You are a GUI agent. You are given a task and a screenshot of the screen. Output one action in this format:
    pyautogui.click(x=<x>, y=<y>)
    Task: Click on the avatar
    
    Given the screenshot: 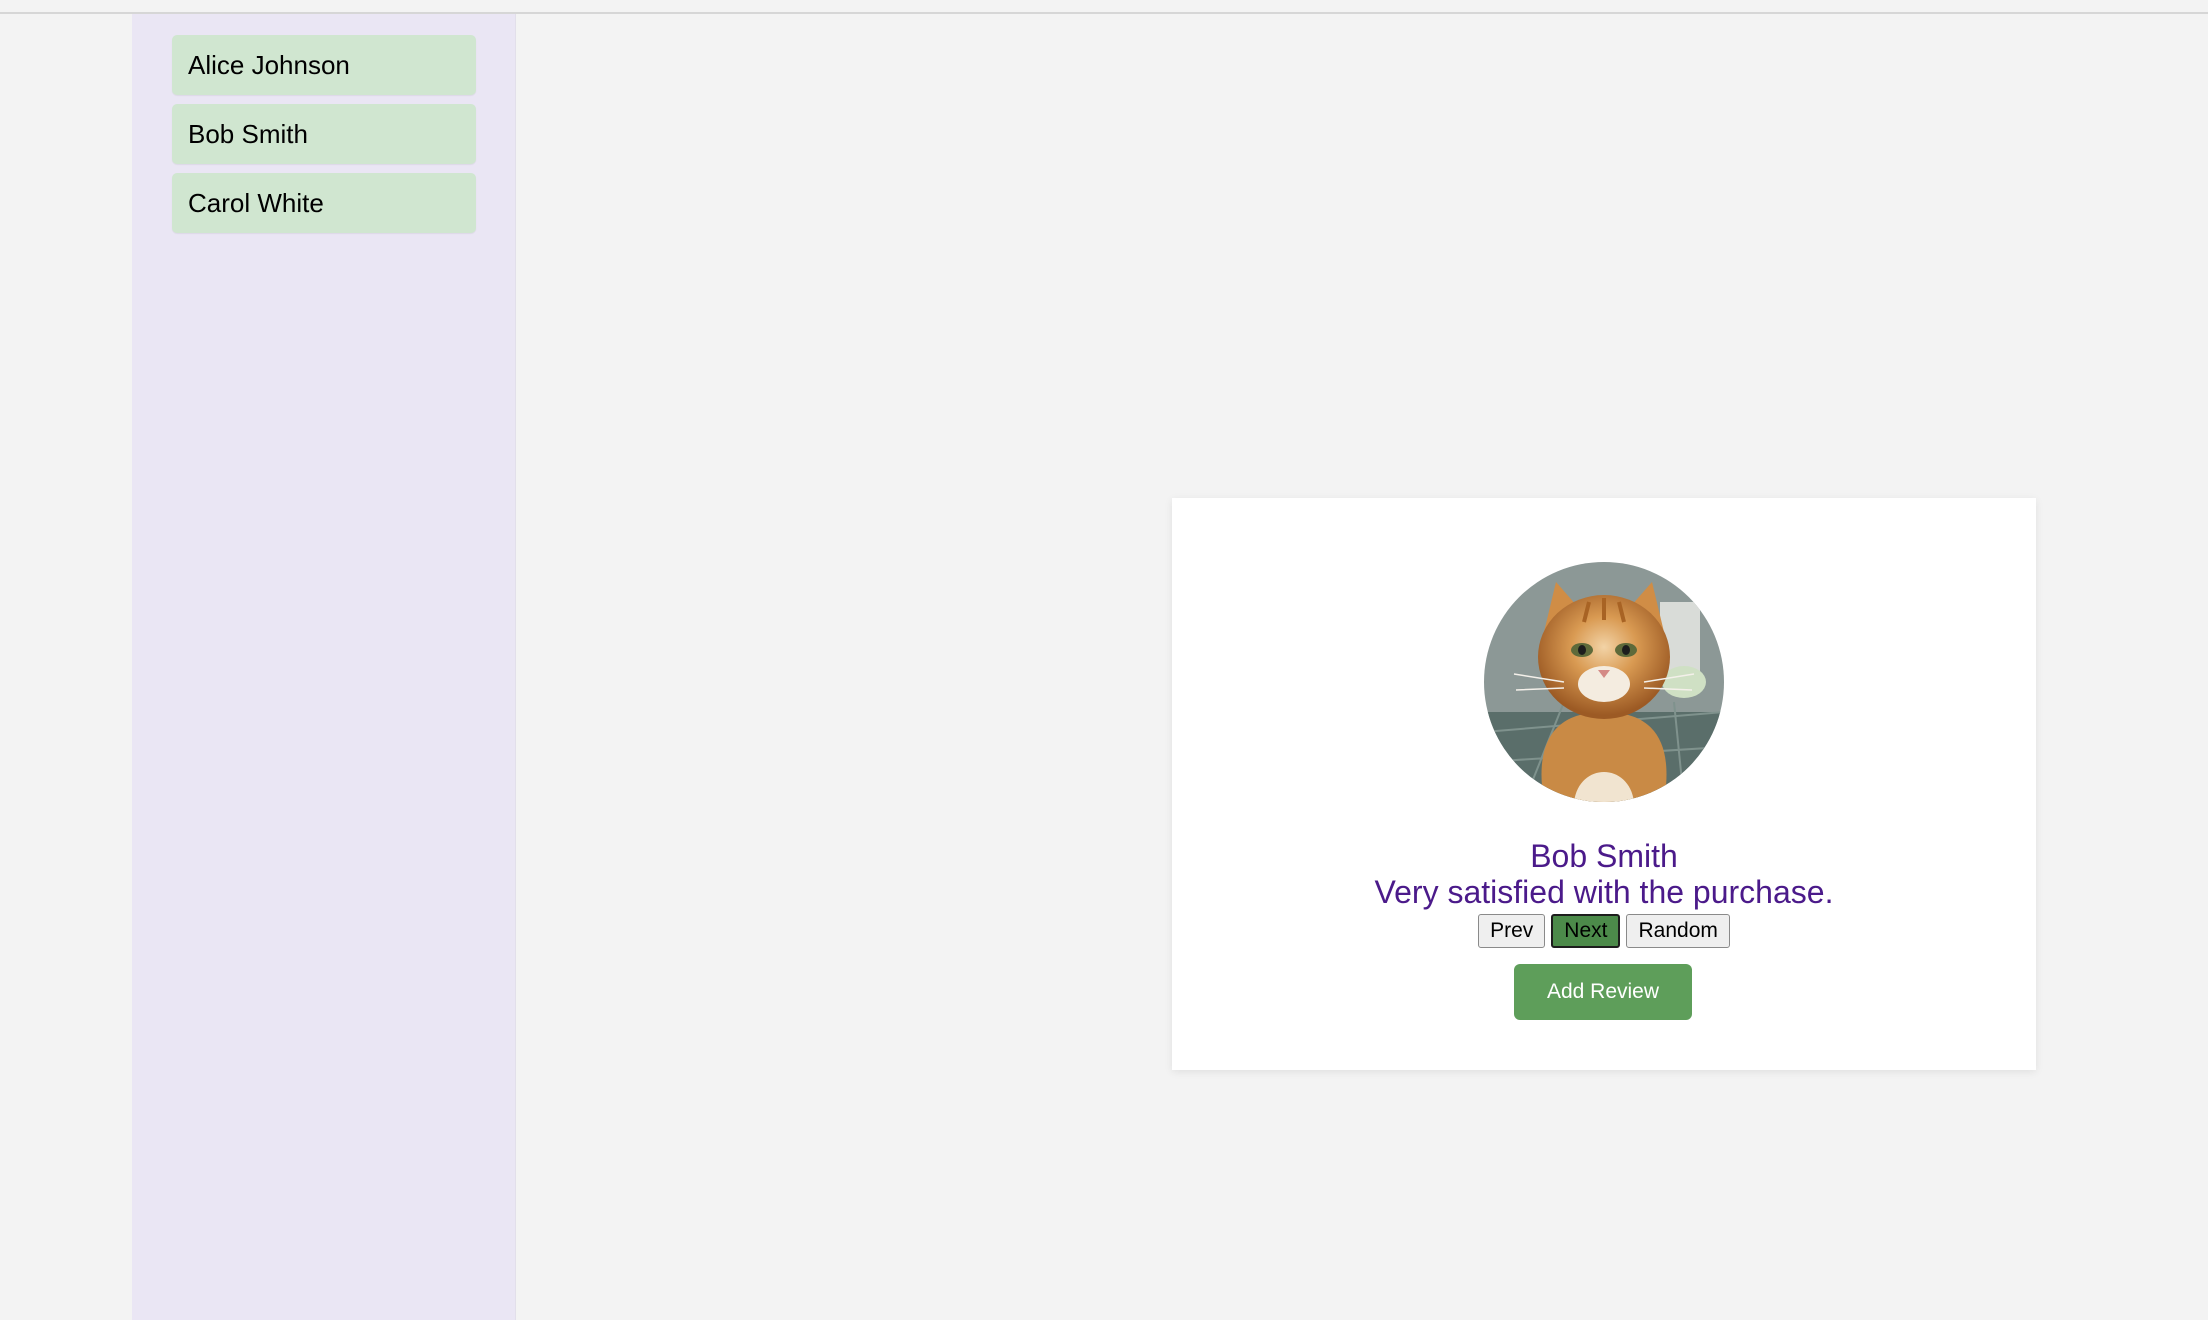 What is the action you would take?
    pyautogui.click(x=1604, y=682)
    